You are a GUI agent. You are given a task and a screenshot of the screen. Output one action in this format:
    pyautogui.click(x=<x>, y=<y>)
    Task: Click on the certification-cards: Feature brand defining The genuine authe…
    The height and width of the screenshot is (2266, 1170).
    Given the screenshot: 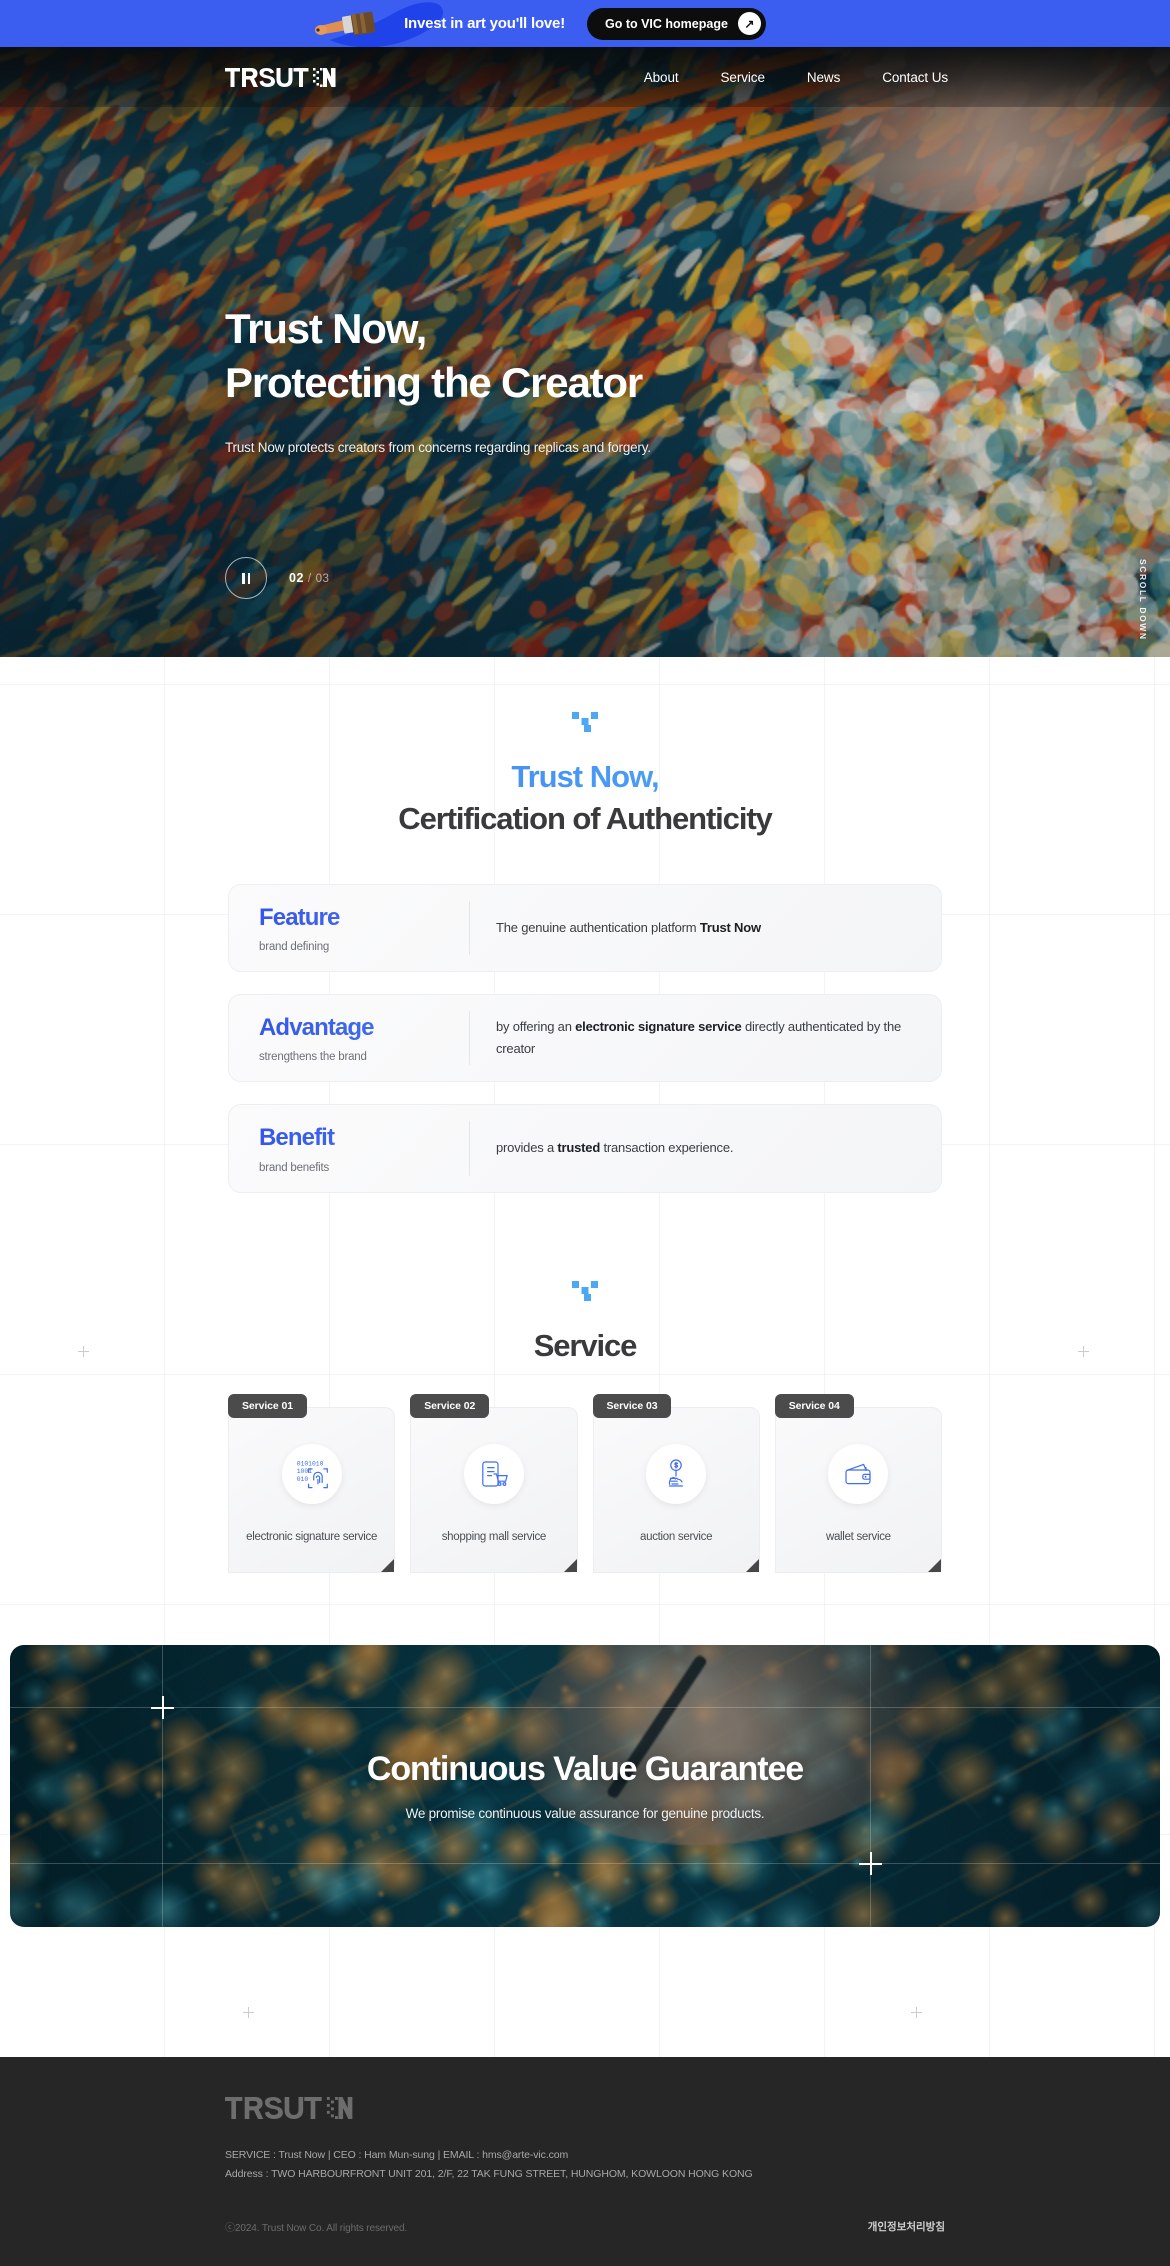 What is the action you would take?
    pyautogui.click(x=585, y=1038)
    